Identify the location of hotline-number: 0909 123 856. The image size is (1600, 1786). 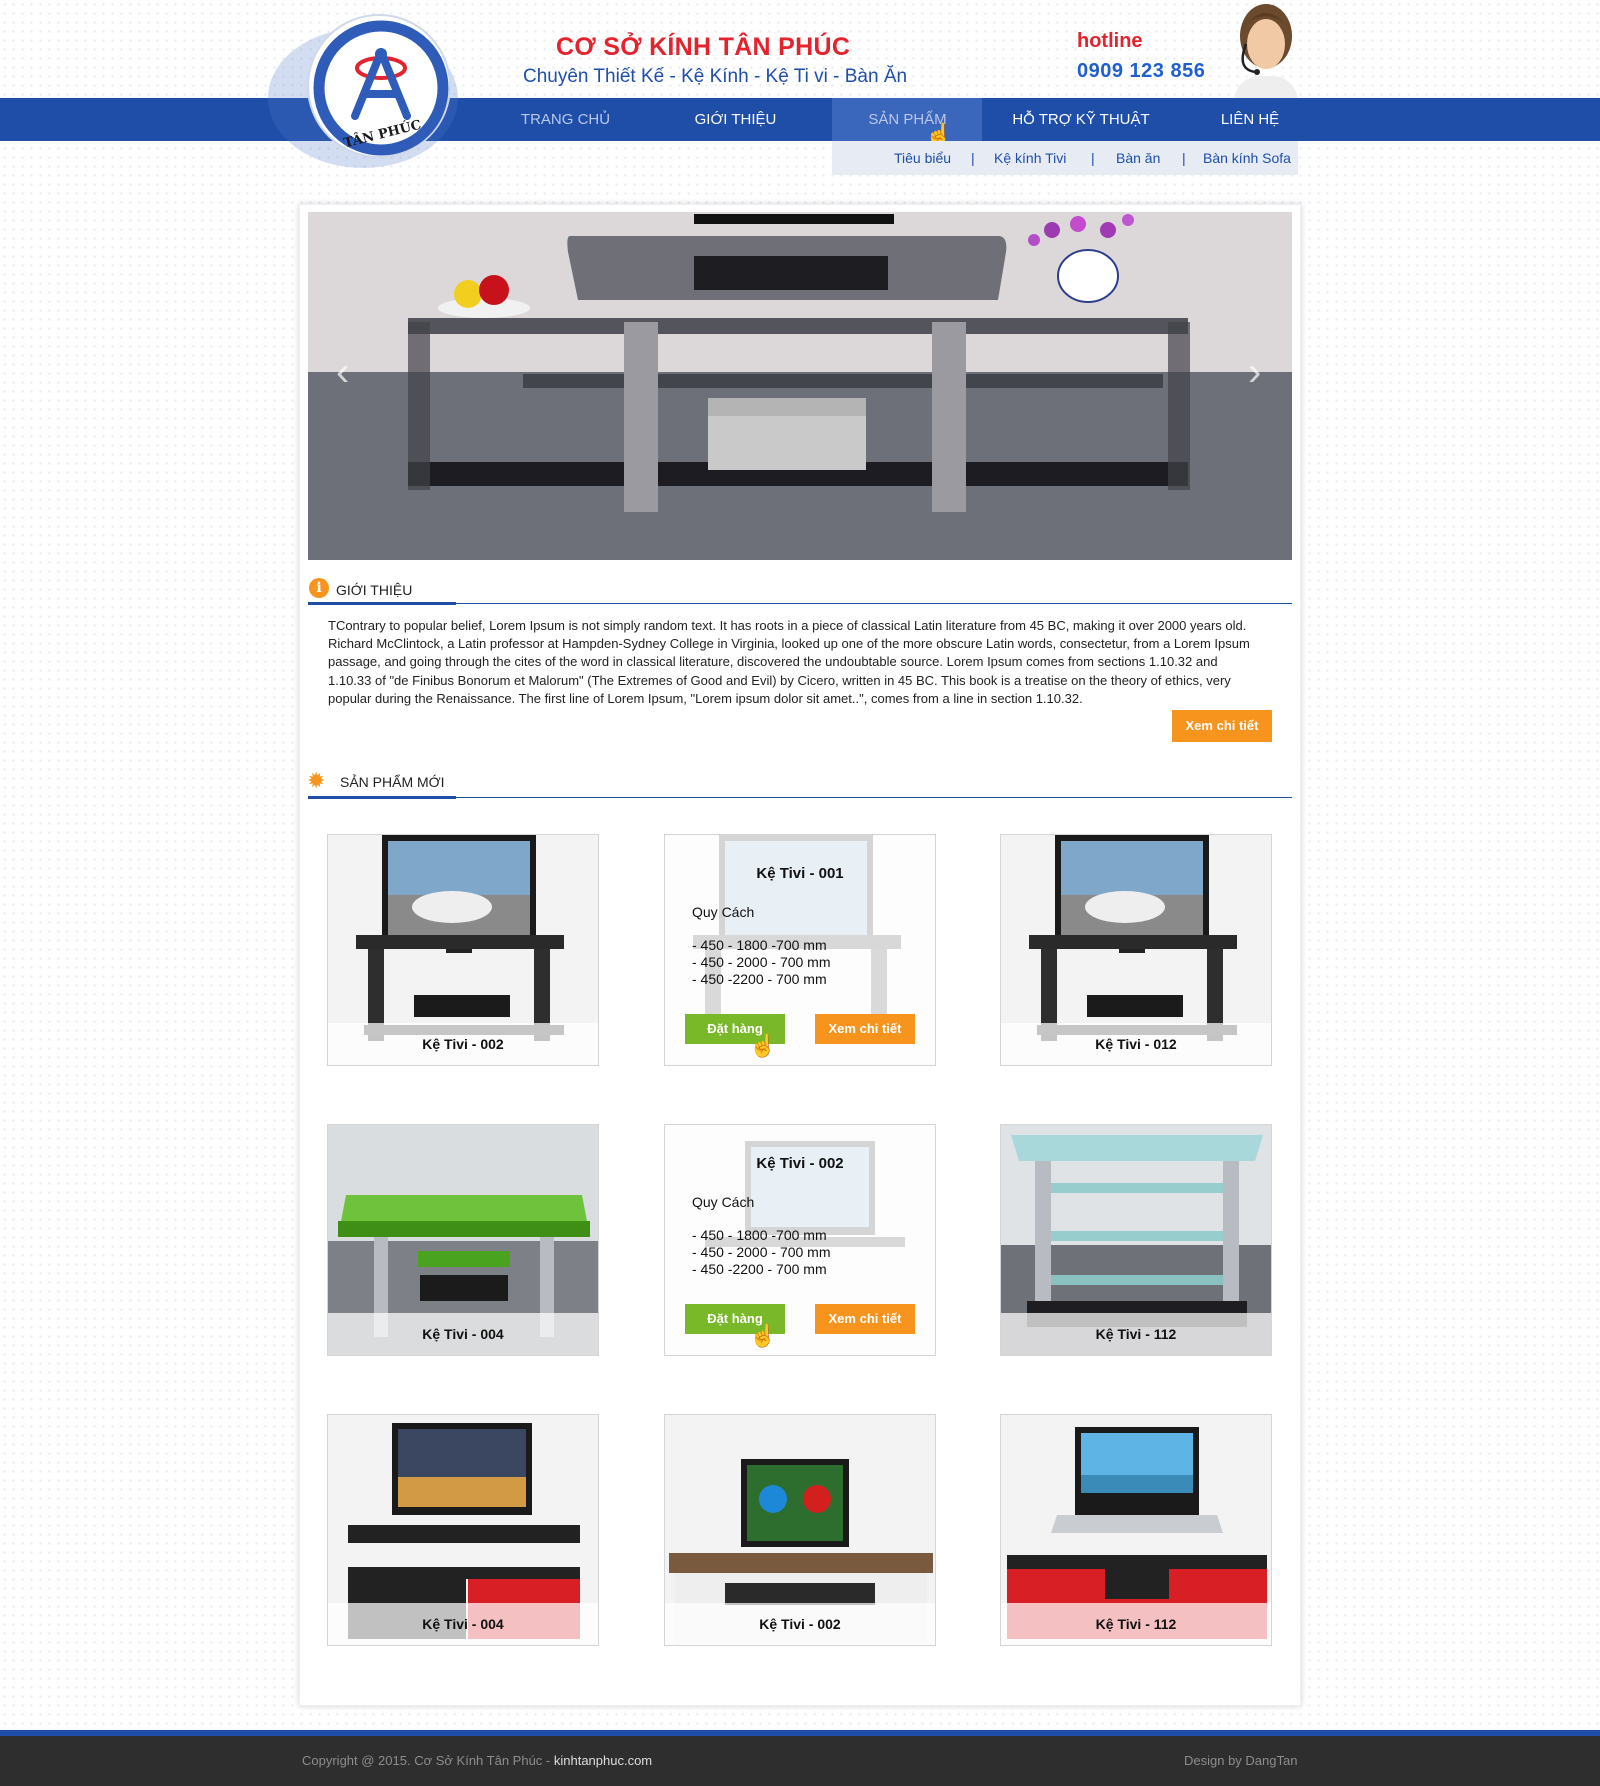
(1141, 71).